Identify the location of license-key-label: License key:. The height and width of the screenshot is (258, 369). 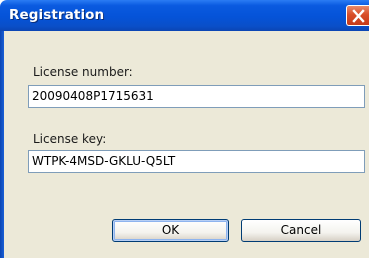
(70, 139).